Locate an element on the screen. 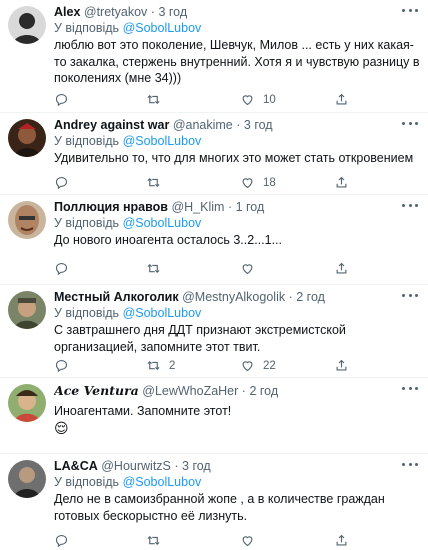  author-name: LA&CA is located at coordinates (76, 466).